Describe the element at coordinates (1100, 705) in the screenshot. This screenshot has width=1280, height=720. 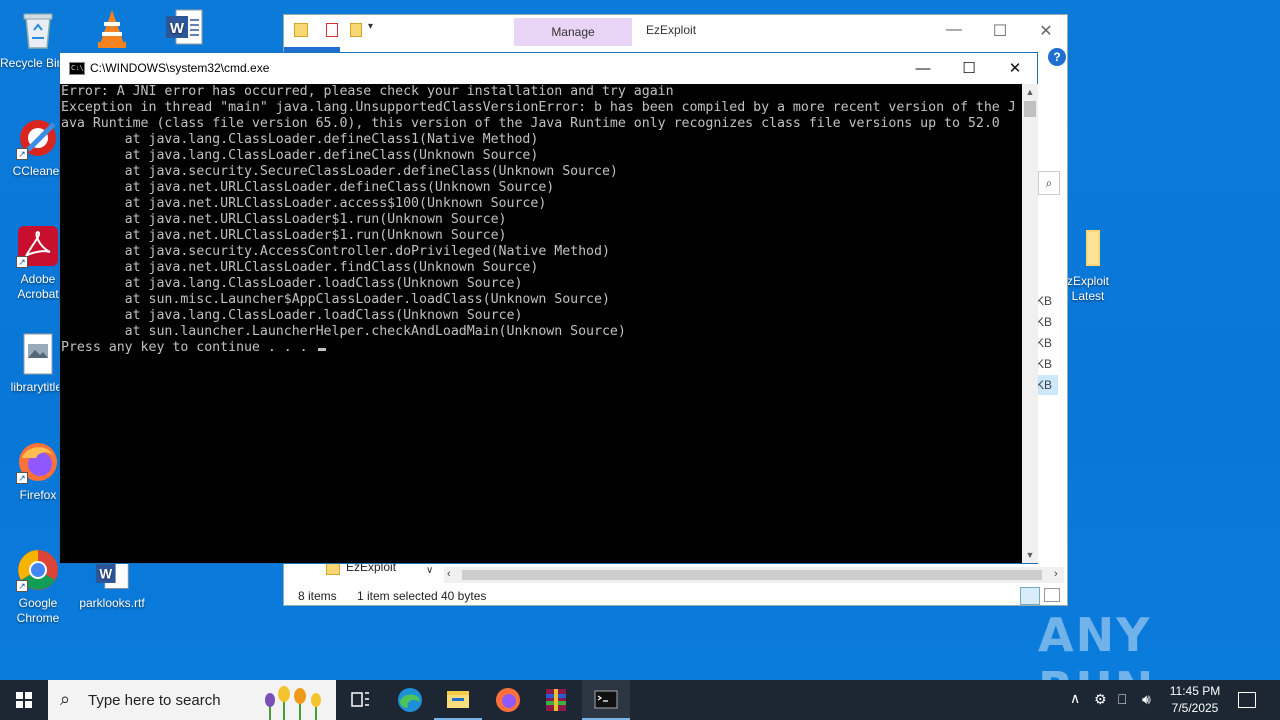
I see `security-icon: ⚙` at that location.